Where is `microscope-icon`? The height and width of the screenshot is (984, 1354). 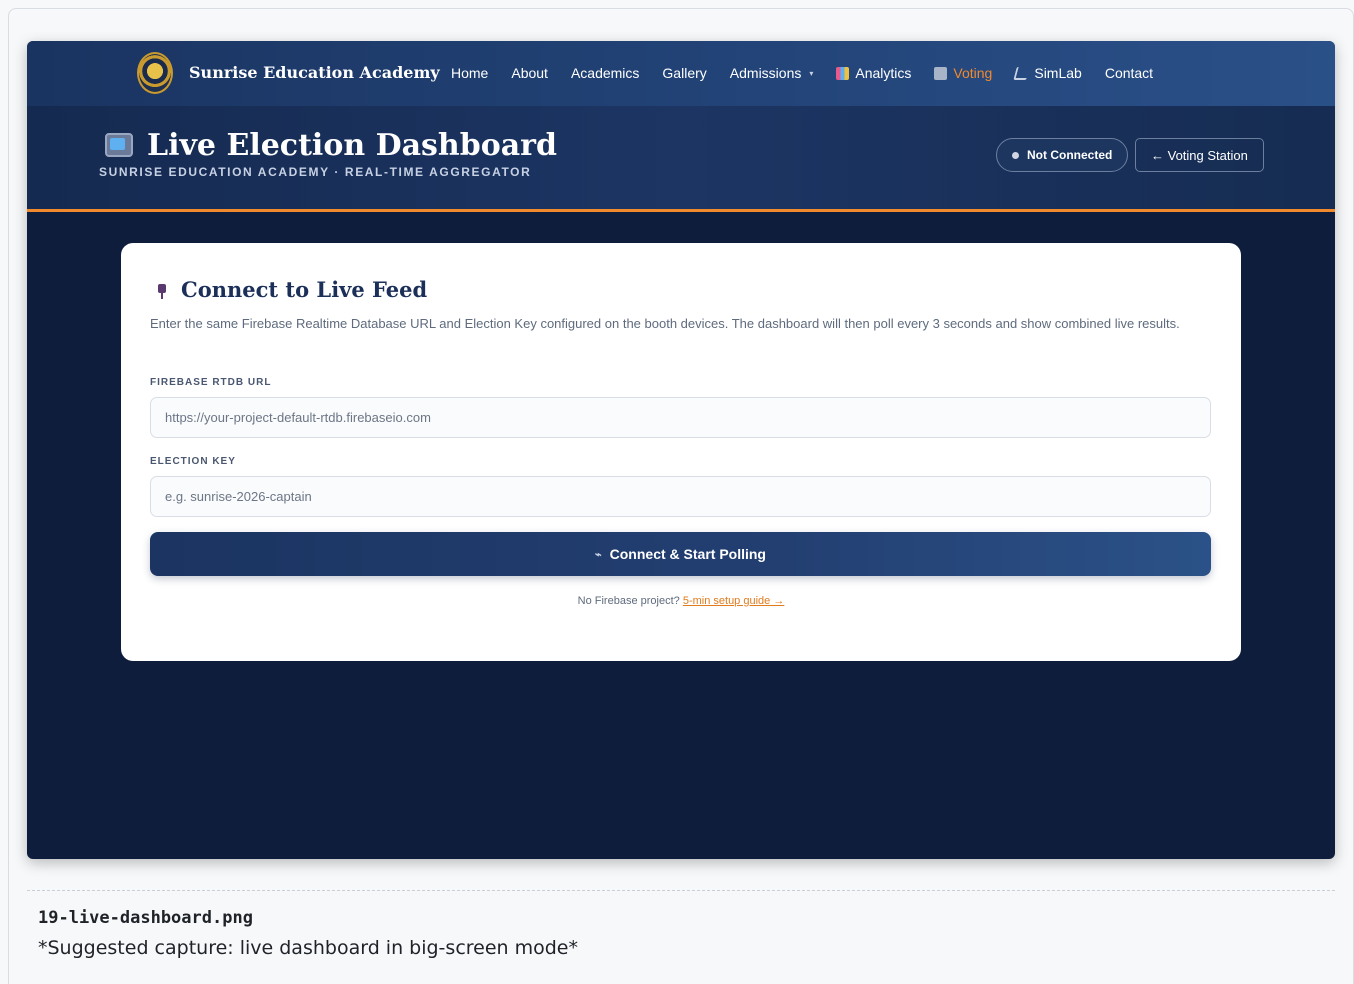 microscope-icon is located at coordinates (1022, 73).